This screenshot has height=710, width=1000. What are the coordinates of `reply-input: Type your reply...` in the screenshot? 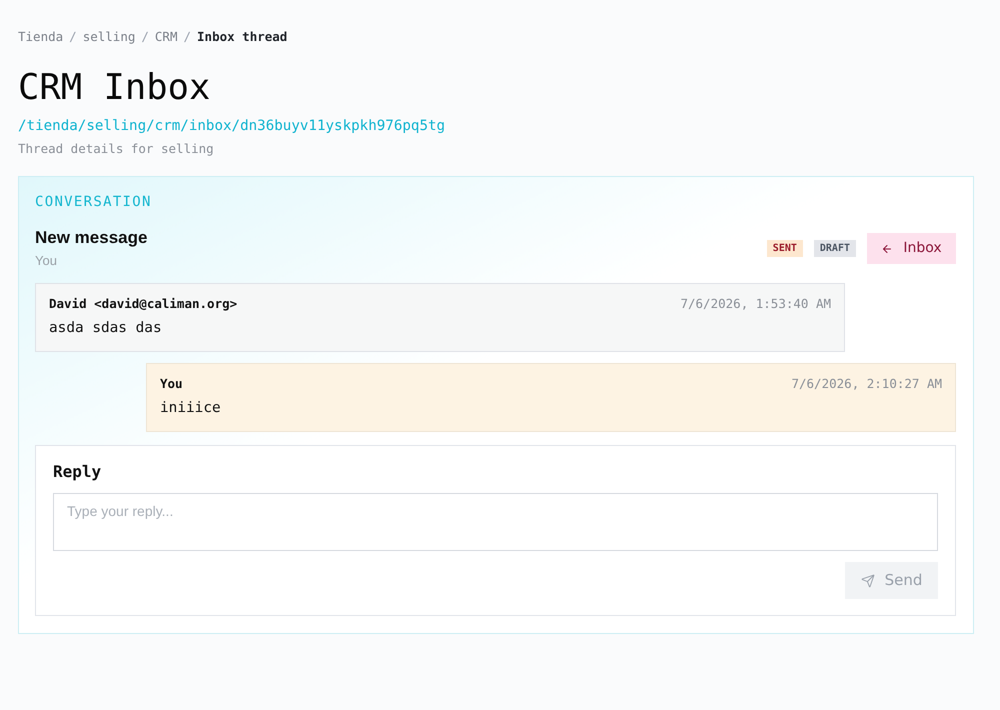 It's located at (495, 522).